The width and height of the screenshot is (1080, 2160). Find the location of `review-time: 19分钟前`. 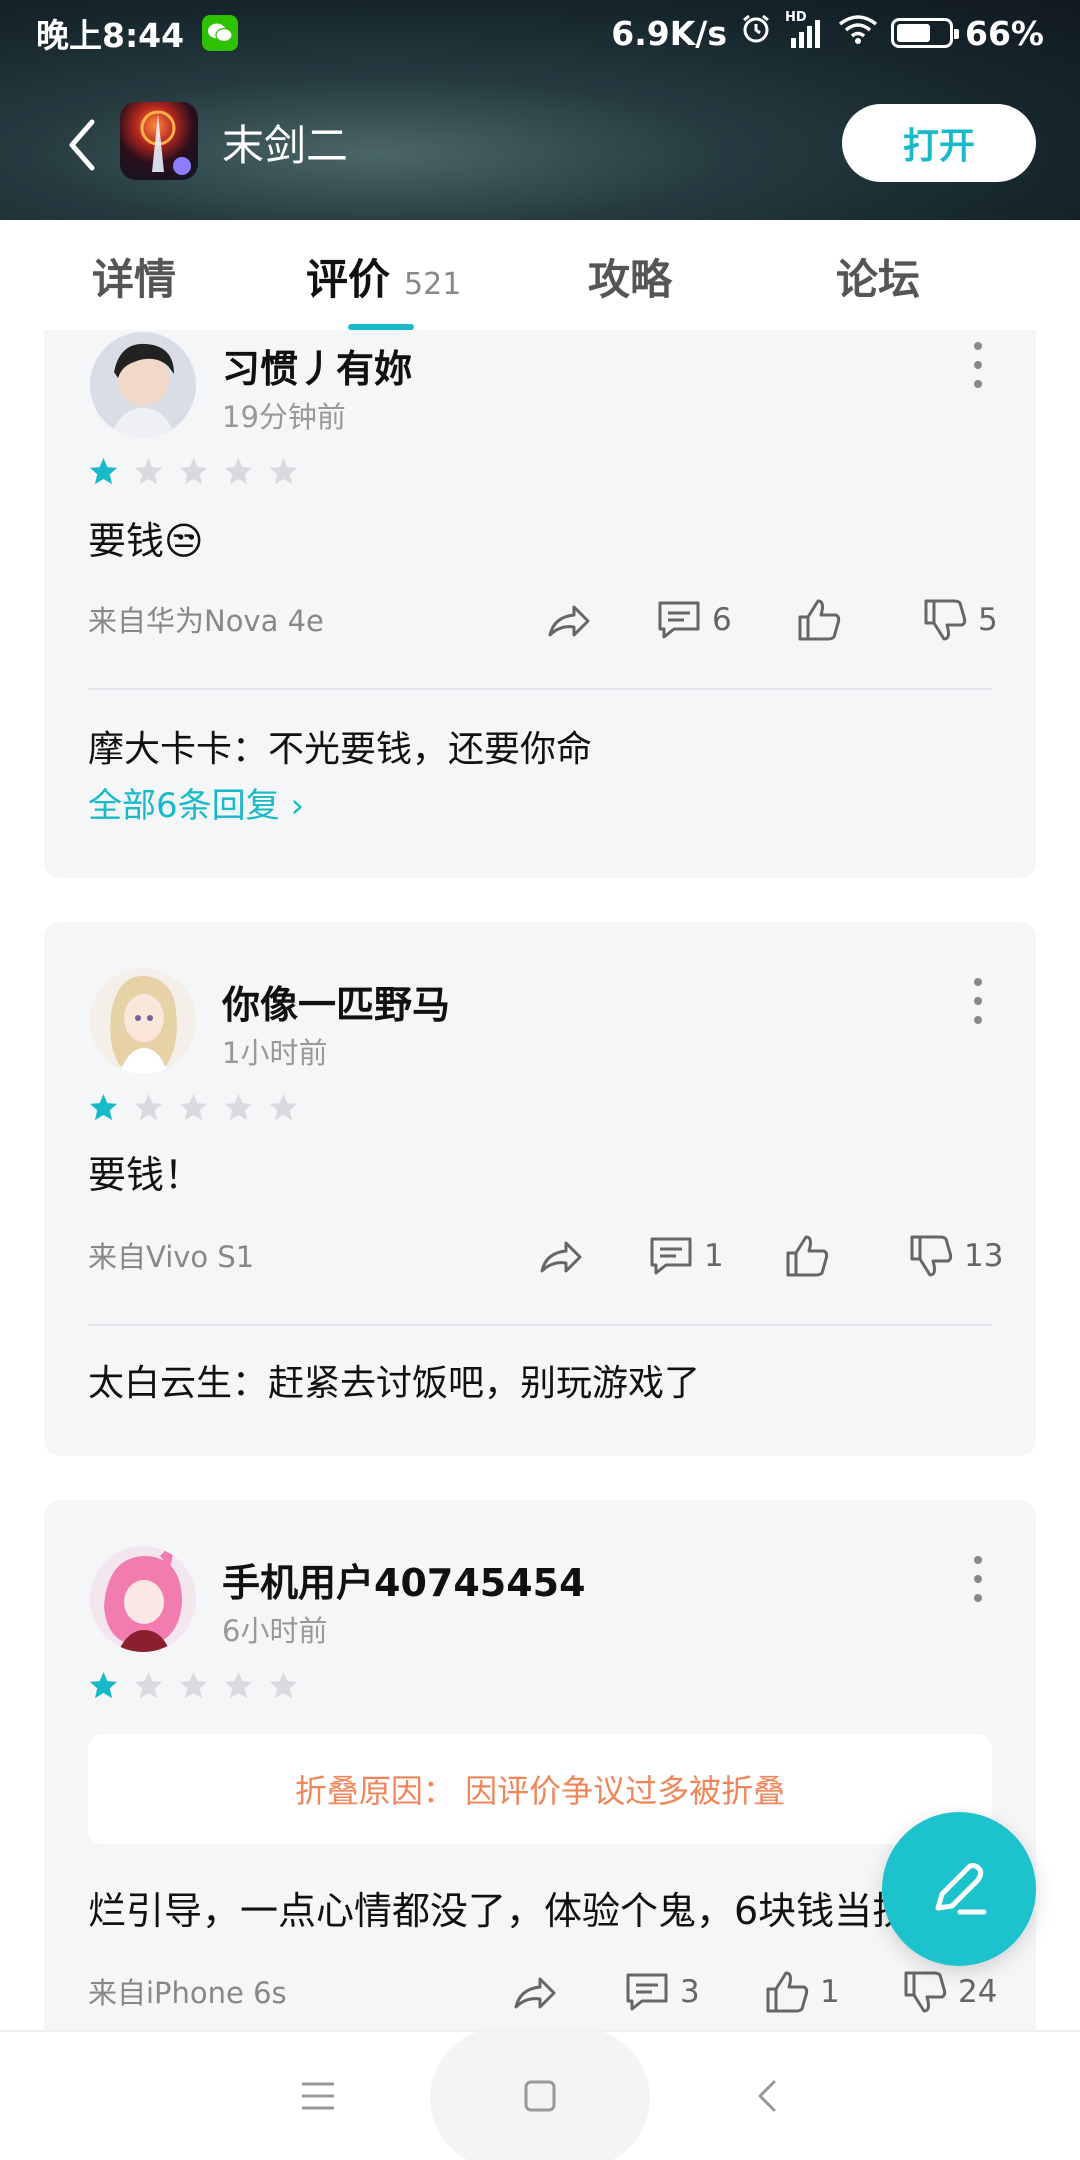

review-time: 19分钟前 is located at coordinates (284, 417).